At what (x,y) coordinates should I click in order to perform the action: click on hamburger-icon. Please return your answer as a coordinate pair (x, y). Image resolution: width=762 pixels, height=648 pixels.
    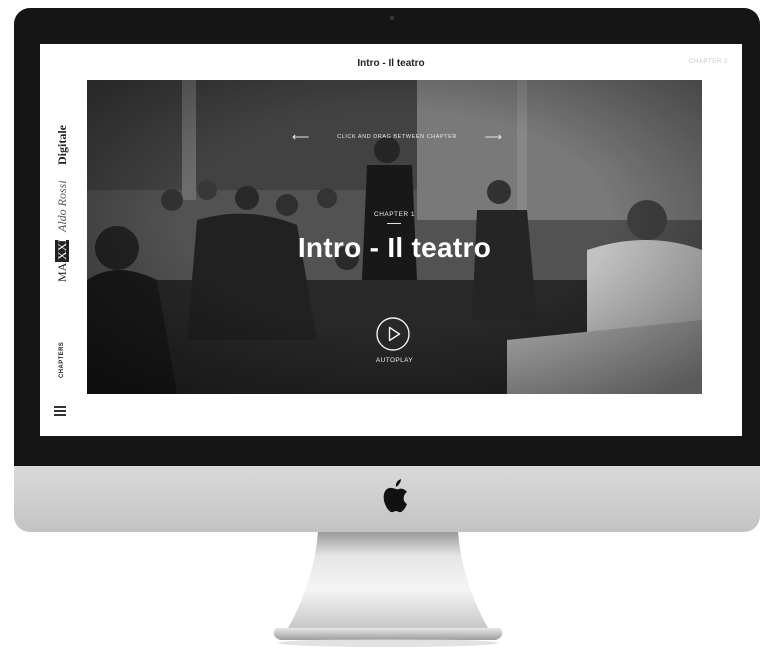
    Looking at the image, I should click on (60, 411).